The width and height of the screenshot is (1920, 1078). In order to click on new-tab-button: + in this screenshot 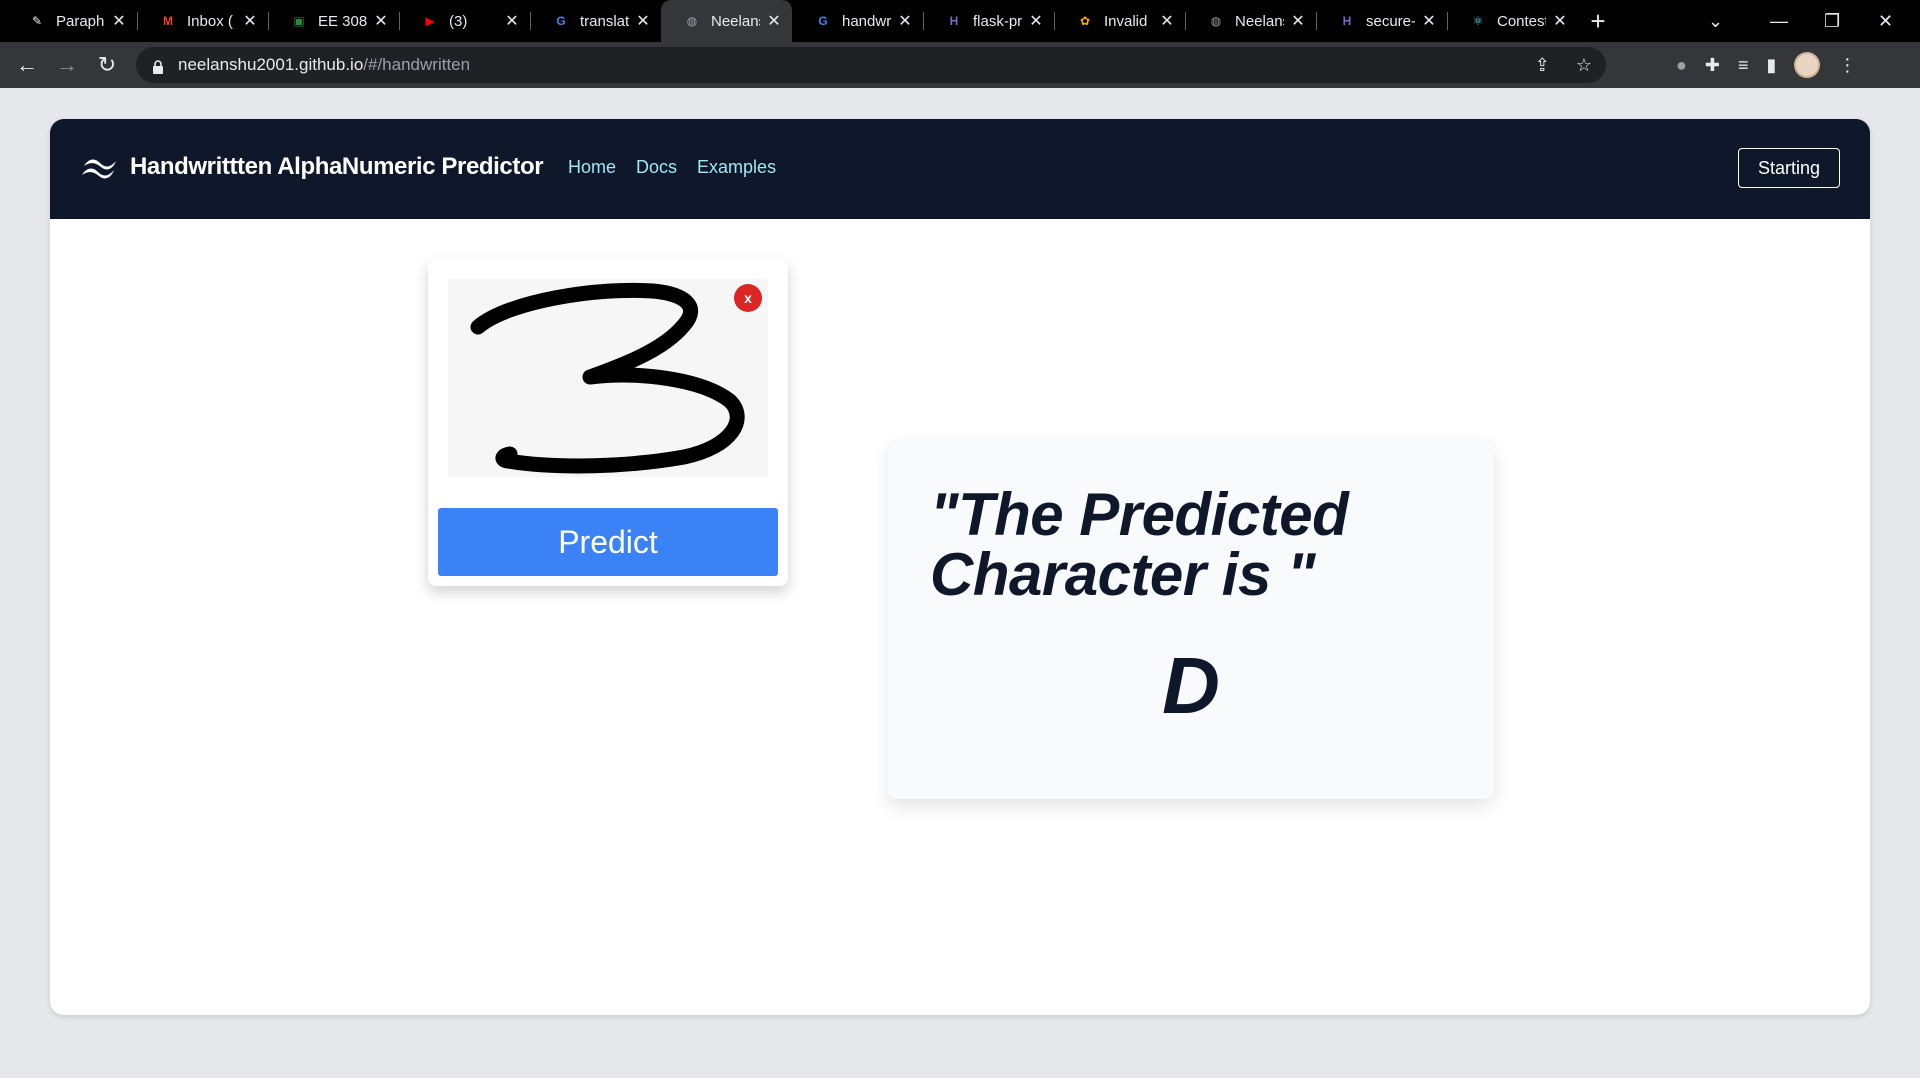, I will do `click(1598, 21)`.